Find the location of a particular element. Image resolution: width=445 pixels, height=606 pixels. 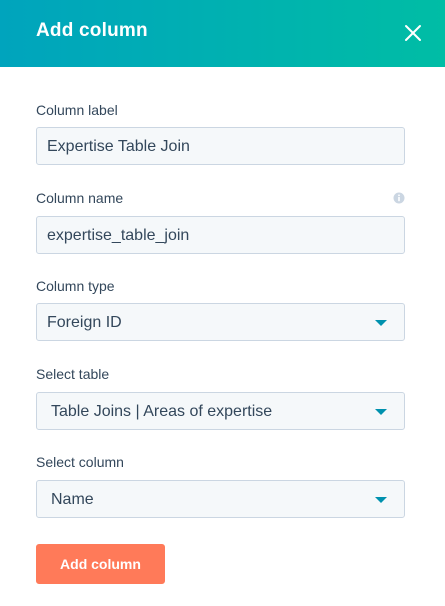

select-column-label: Select column is located at coordinates (80, 462).